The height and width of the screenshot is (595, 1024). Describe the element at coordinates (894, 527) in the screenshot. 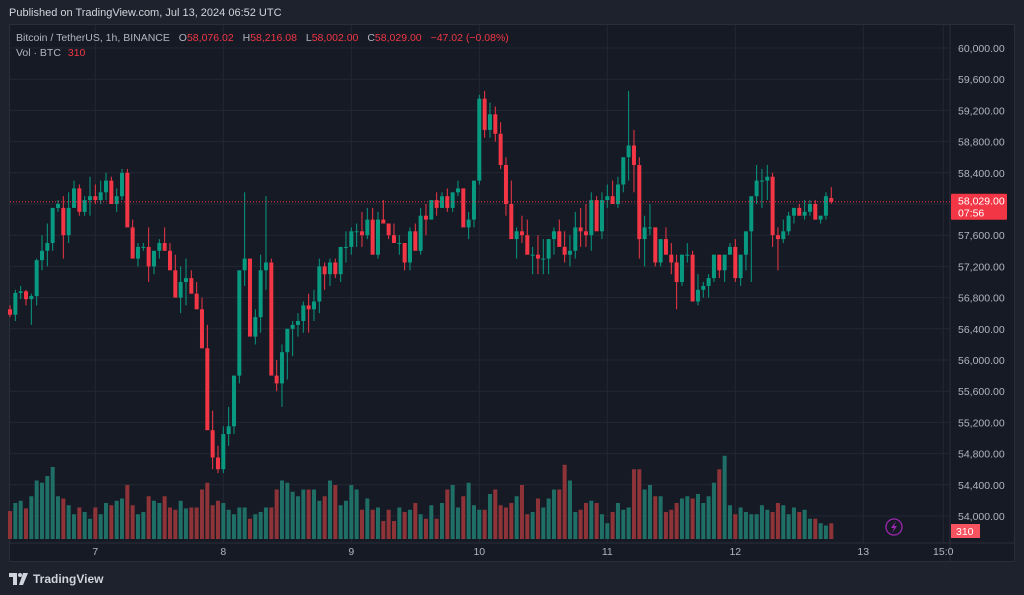

I see `lightning-icon` at that location.